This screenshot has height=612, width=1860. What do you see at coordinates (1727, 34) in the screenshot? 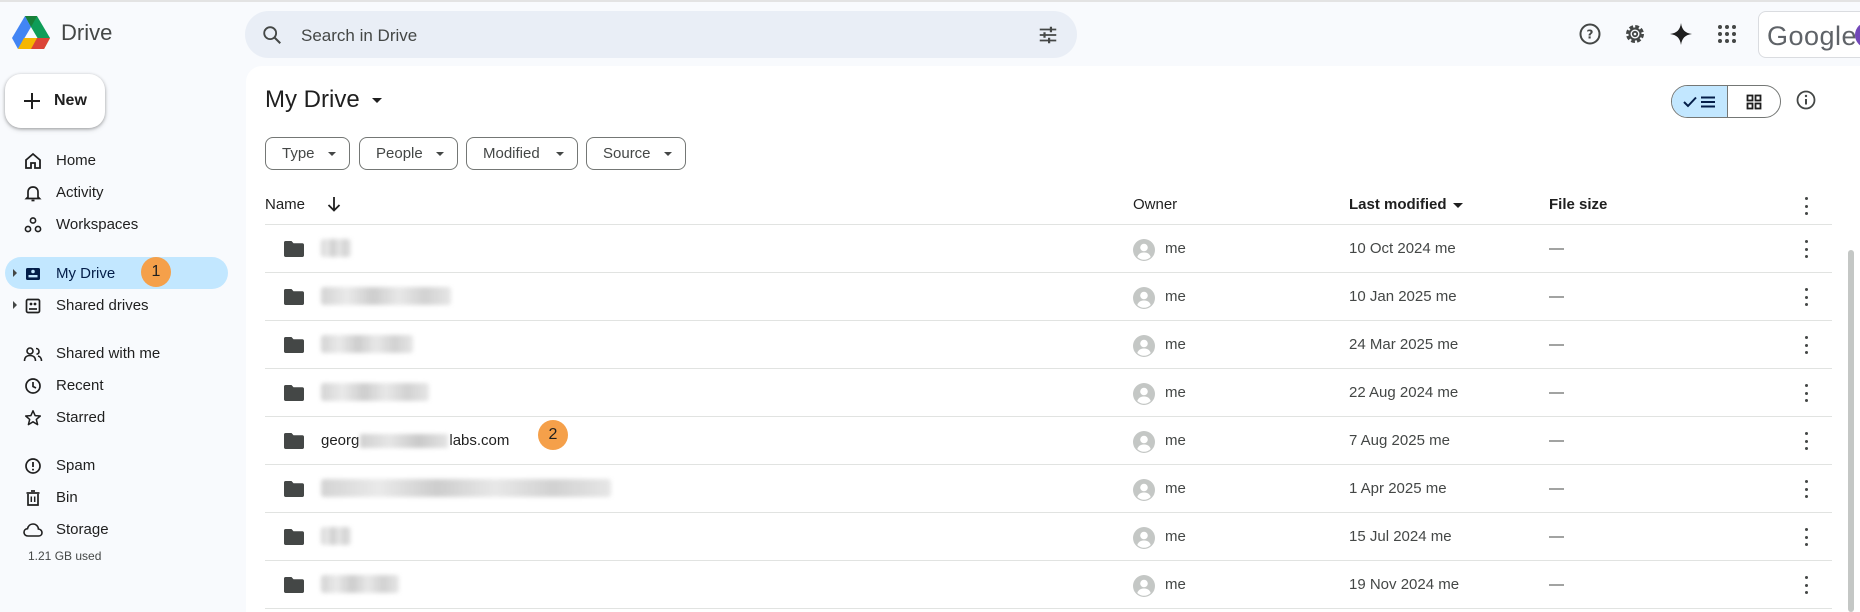
I see `apps-grid-icon` at bounding box center [1727, 34].